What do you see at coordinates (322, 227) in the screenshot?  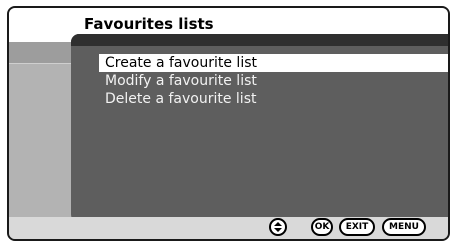 I see `ok-button-icon: OK` at bounding box center [322, 227].